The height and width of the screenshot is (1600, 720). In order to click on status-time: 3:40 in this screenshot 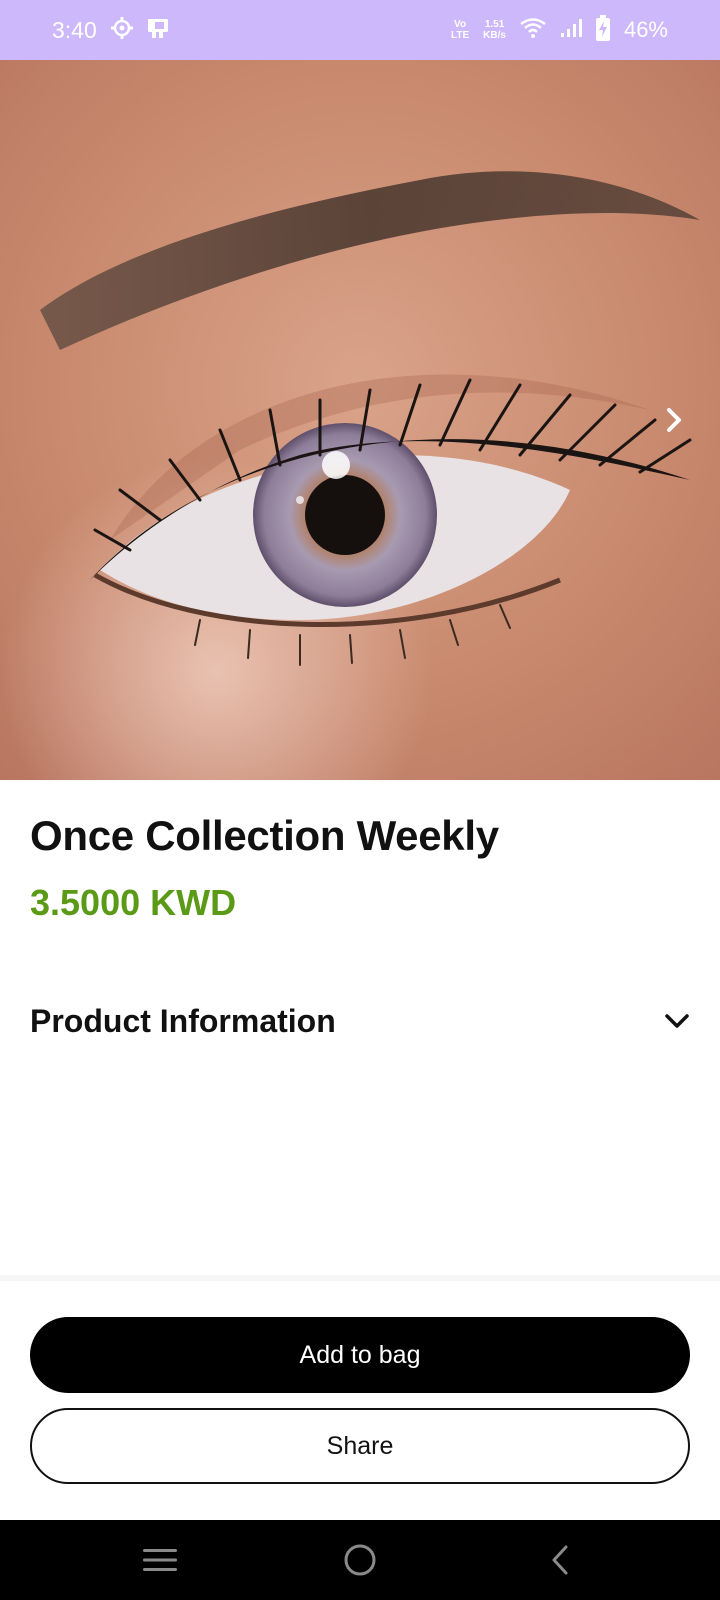, I will do `click(74, 29)`.